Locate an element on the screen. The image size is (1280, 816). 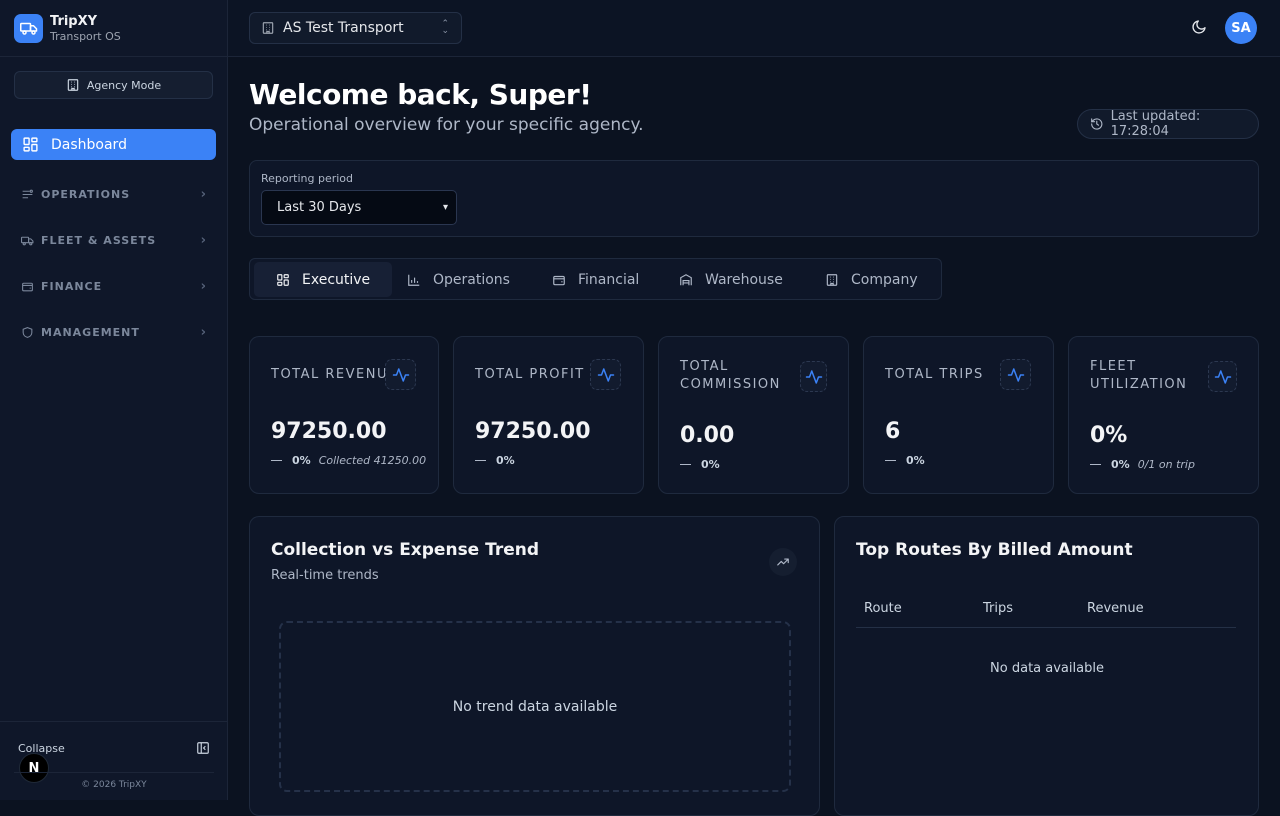
panel-title: Collection vs Expense Trend is located at coordinates (405, 550).